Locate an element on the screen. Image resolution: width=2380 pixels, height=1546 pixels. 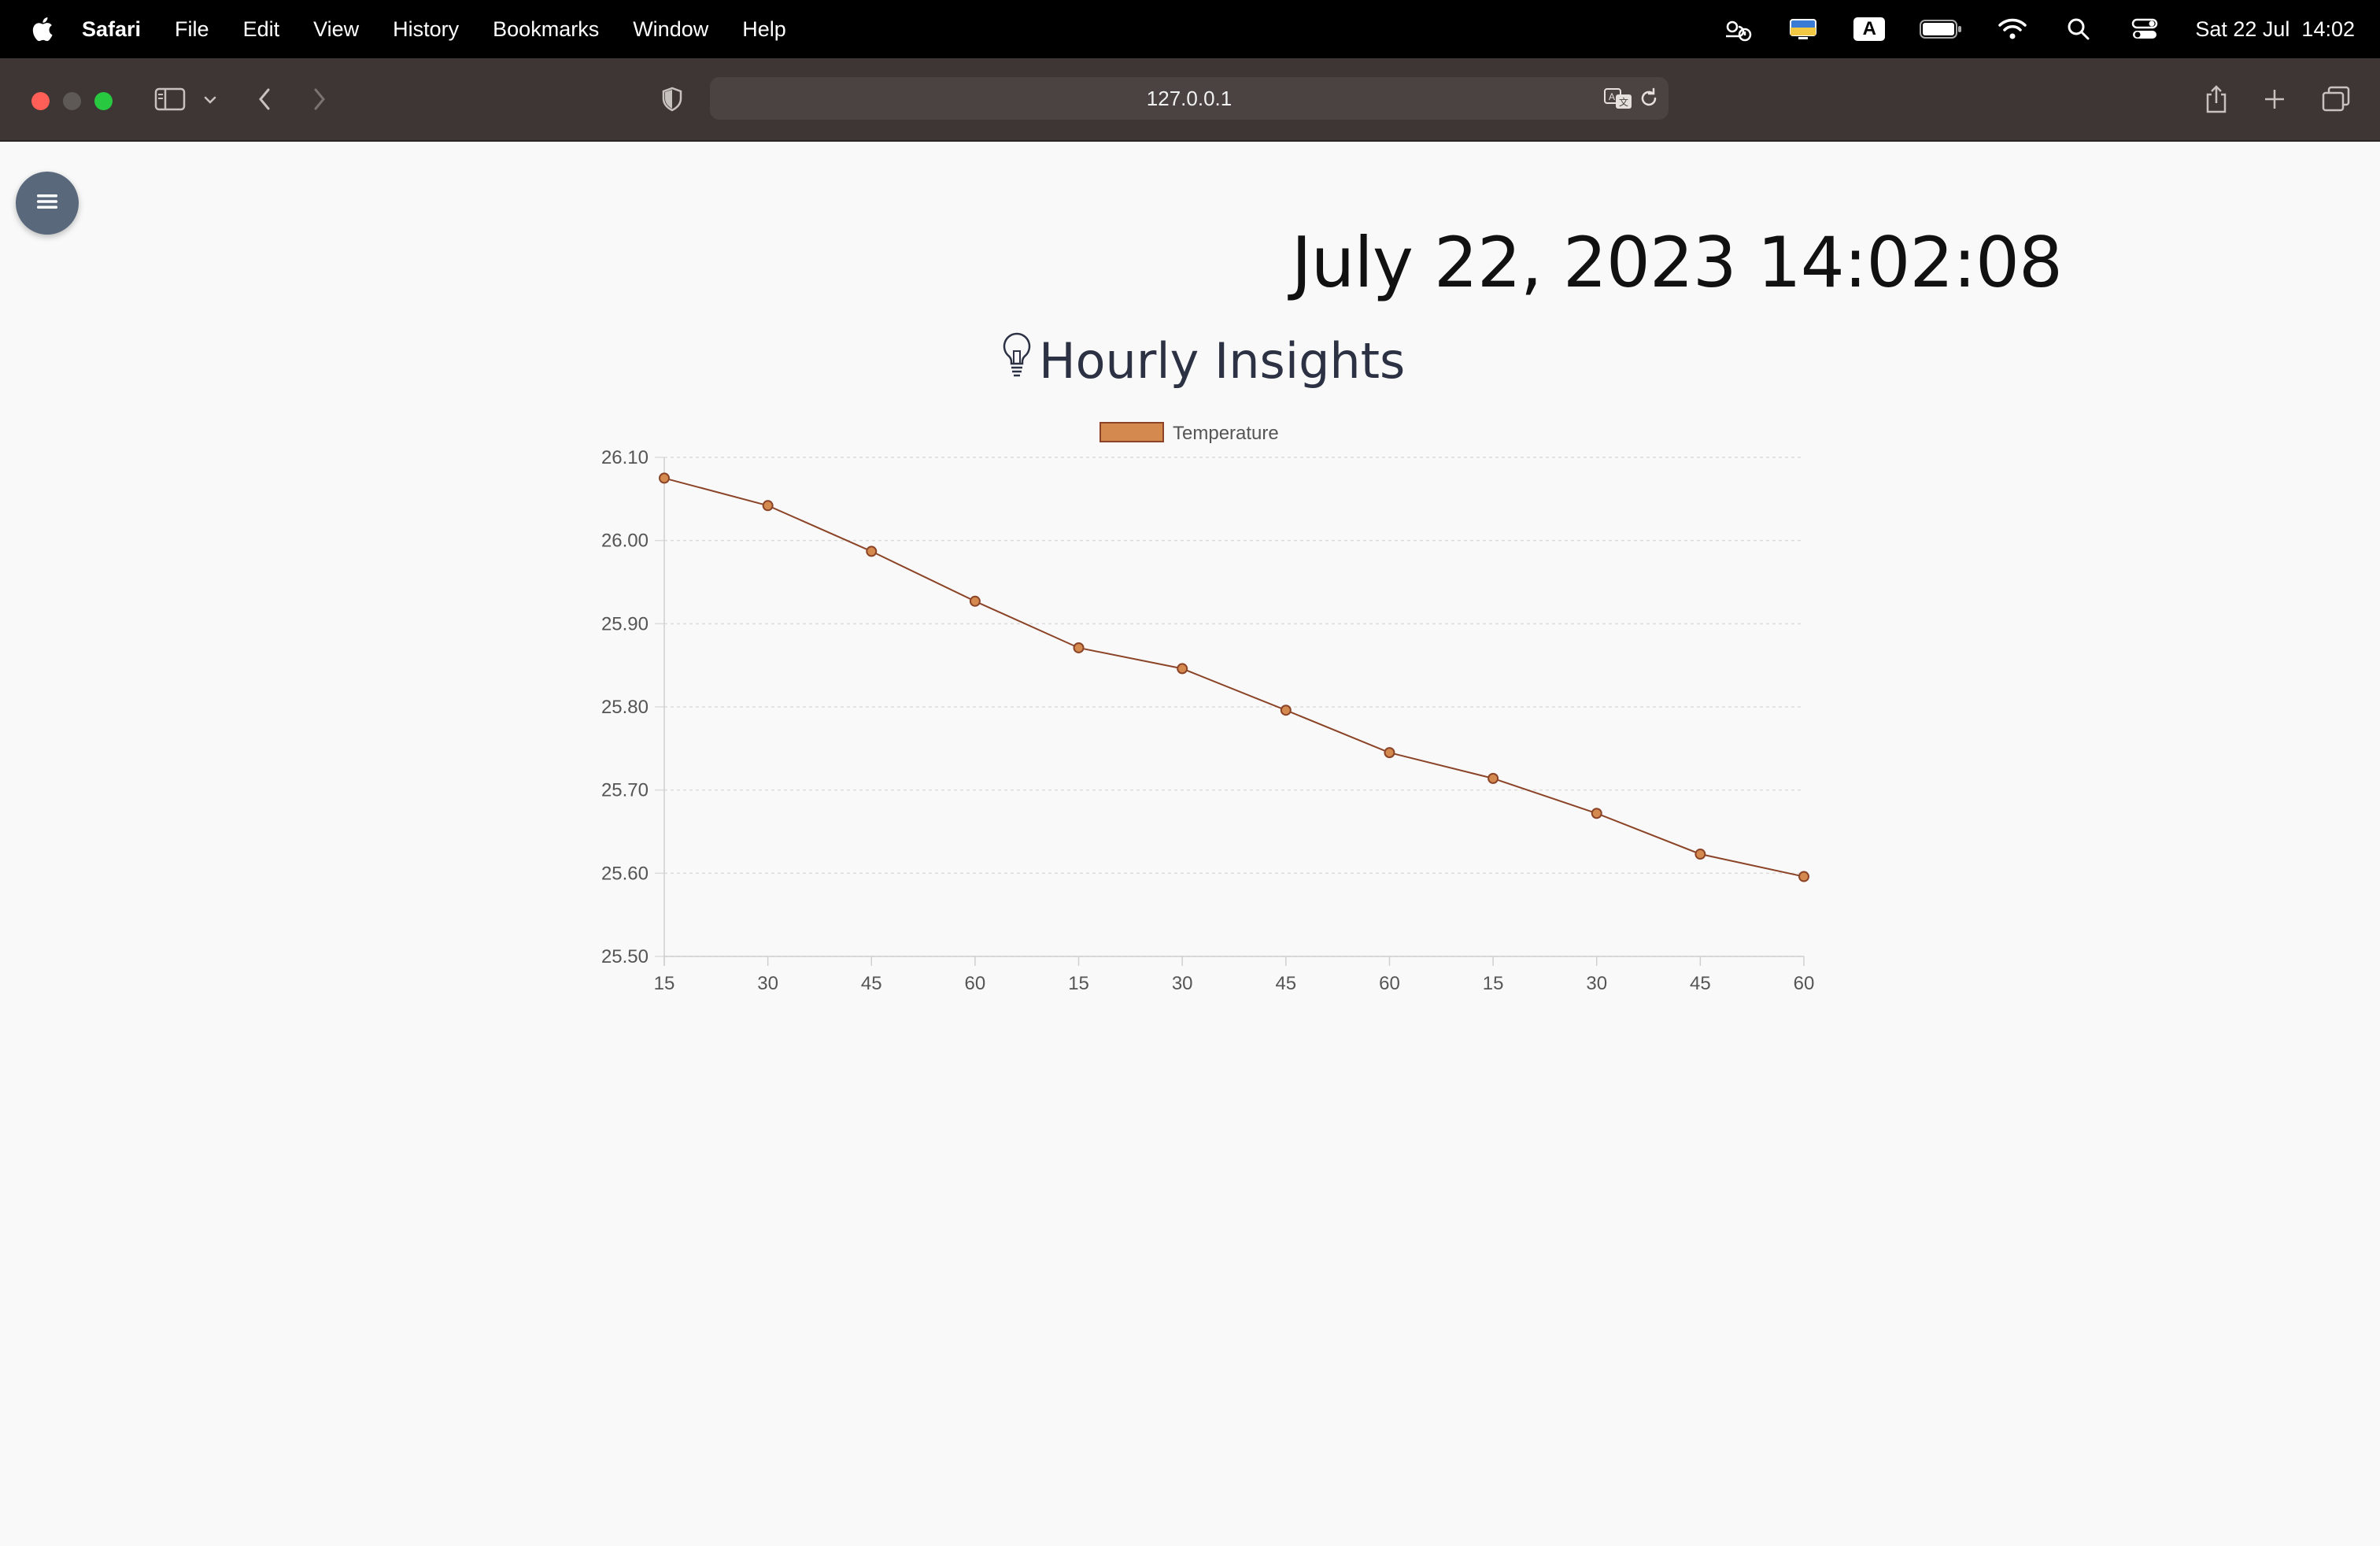
y-tick-label: 25.80 is located at coordinates (625, 708).